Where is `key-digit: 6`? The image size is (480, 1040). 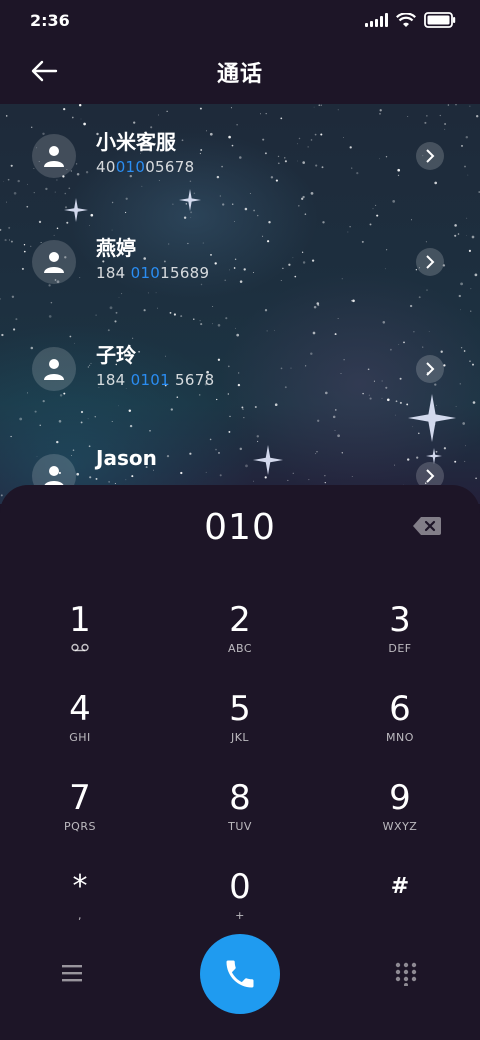 key-digit: 6 is located at coordinates (400, 709).